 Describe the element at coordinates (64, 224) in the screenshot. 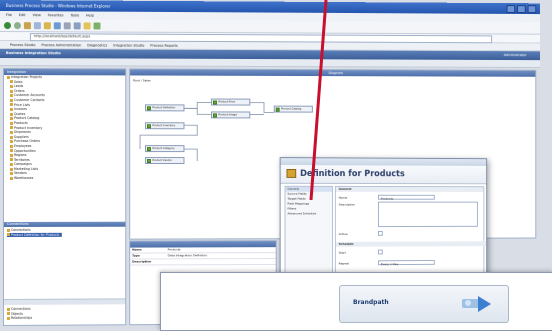

I see `connections-header: Connections` at that location.